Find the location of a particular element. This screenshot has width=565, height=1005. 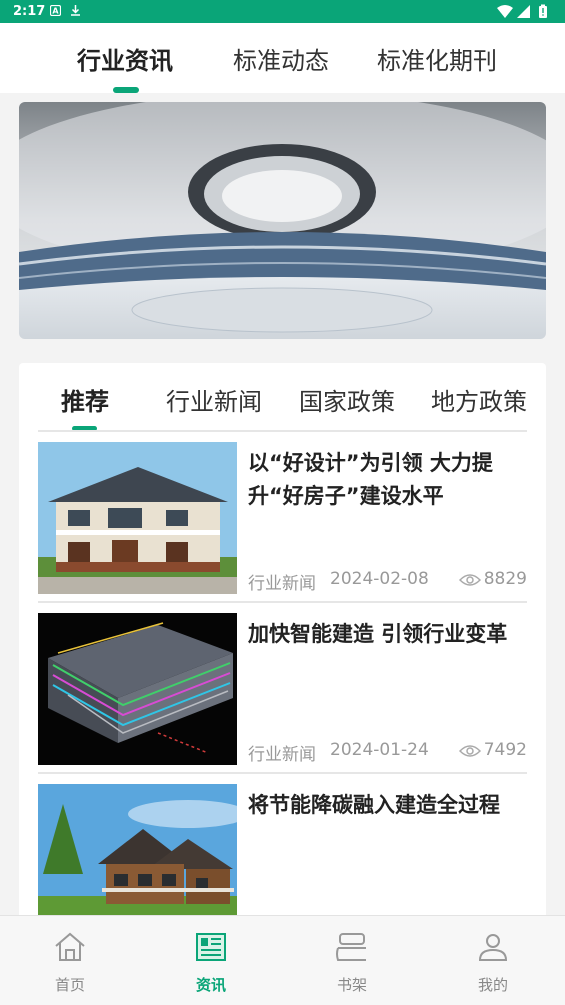

tab-standard-updates: 标准动态 is located at coordinates (281, 58).